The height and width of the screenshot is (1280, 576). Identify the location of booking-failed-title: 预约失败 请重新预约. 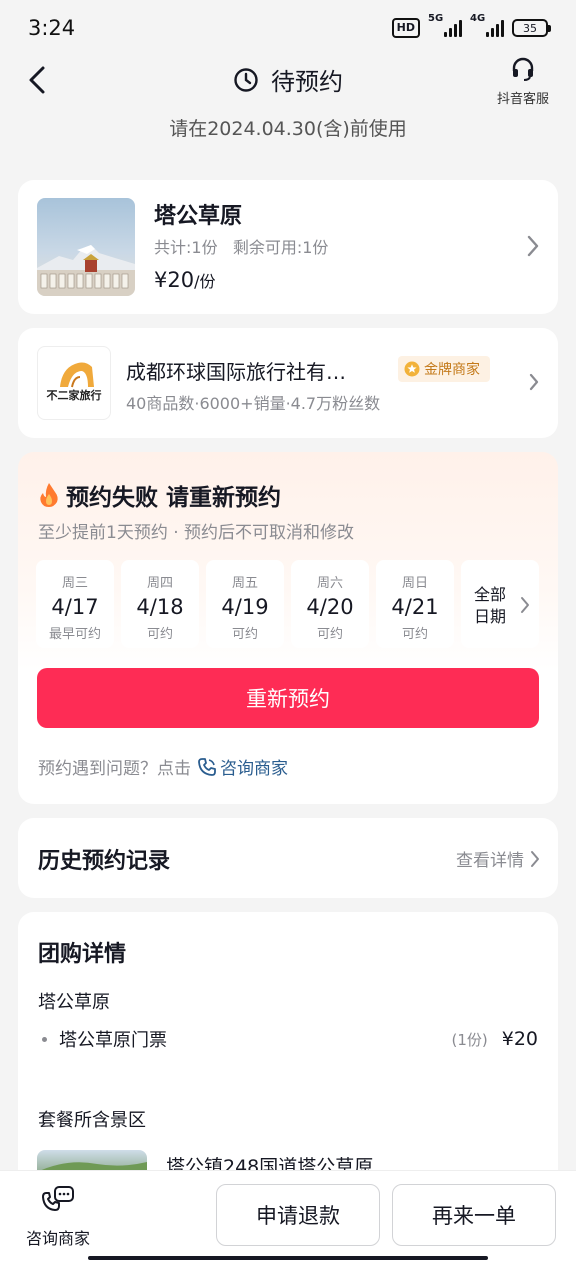
(159, 495).